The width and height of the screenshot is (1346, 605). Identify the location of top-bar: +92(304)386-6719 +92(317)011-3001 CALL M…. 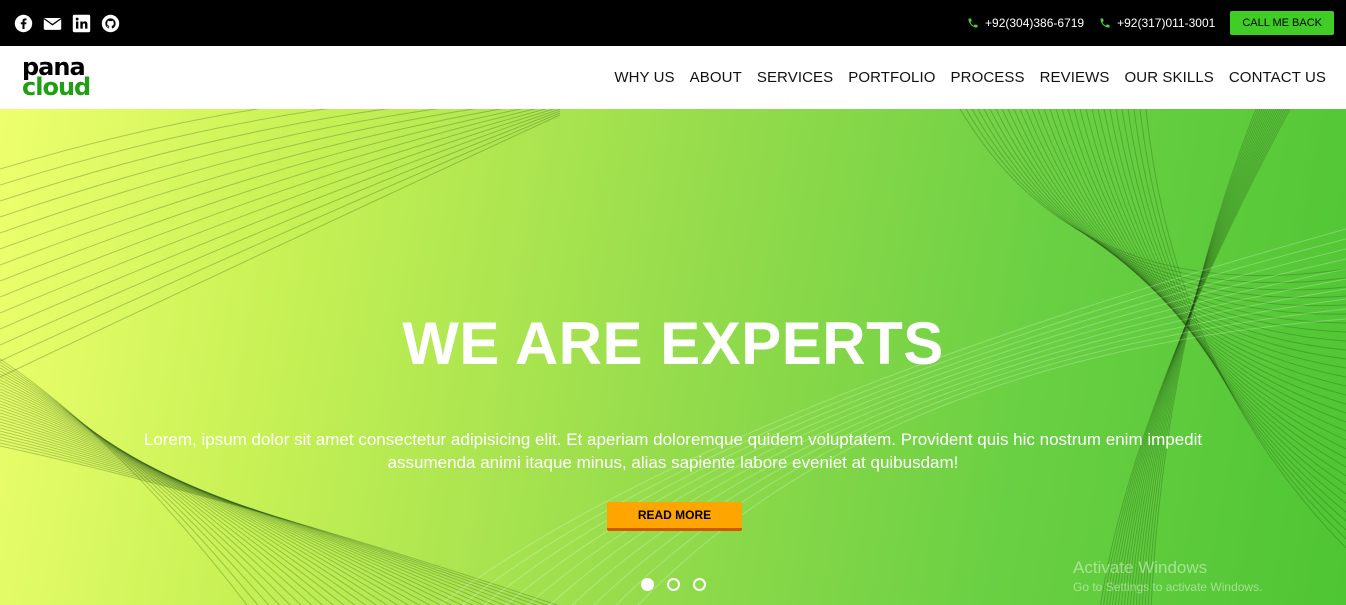
(673, 23).